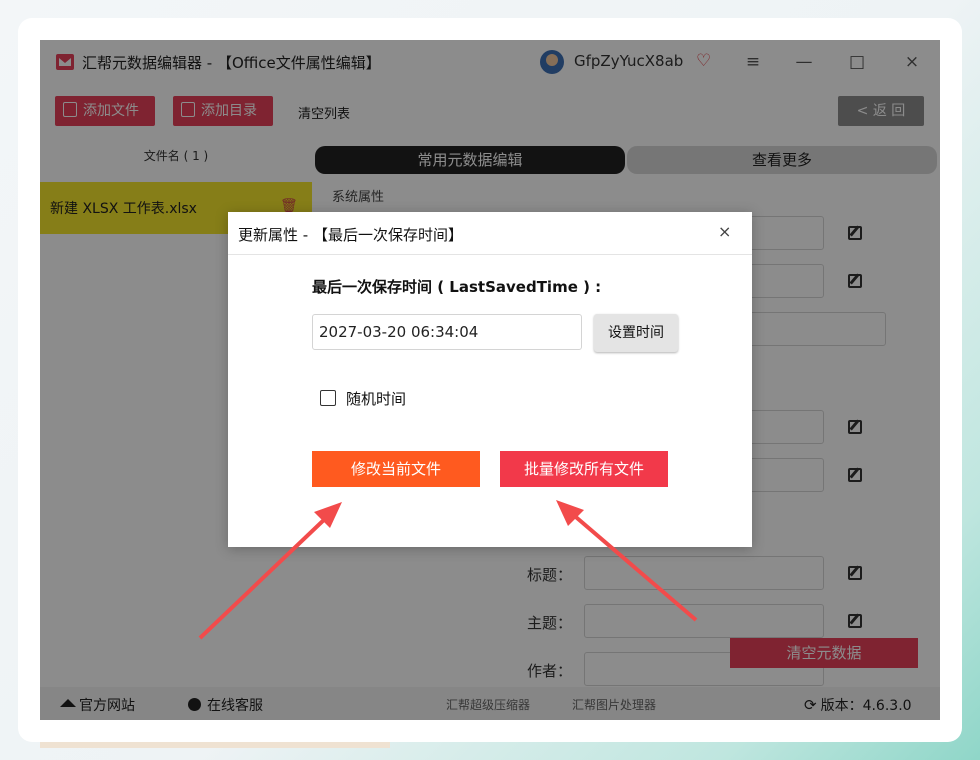 The height and width of the screenshot is (760, 980). I want to click on annotation-arrows, so click(448, 570).